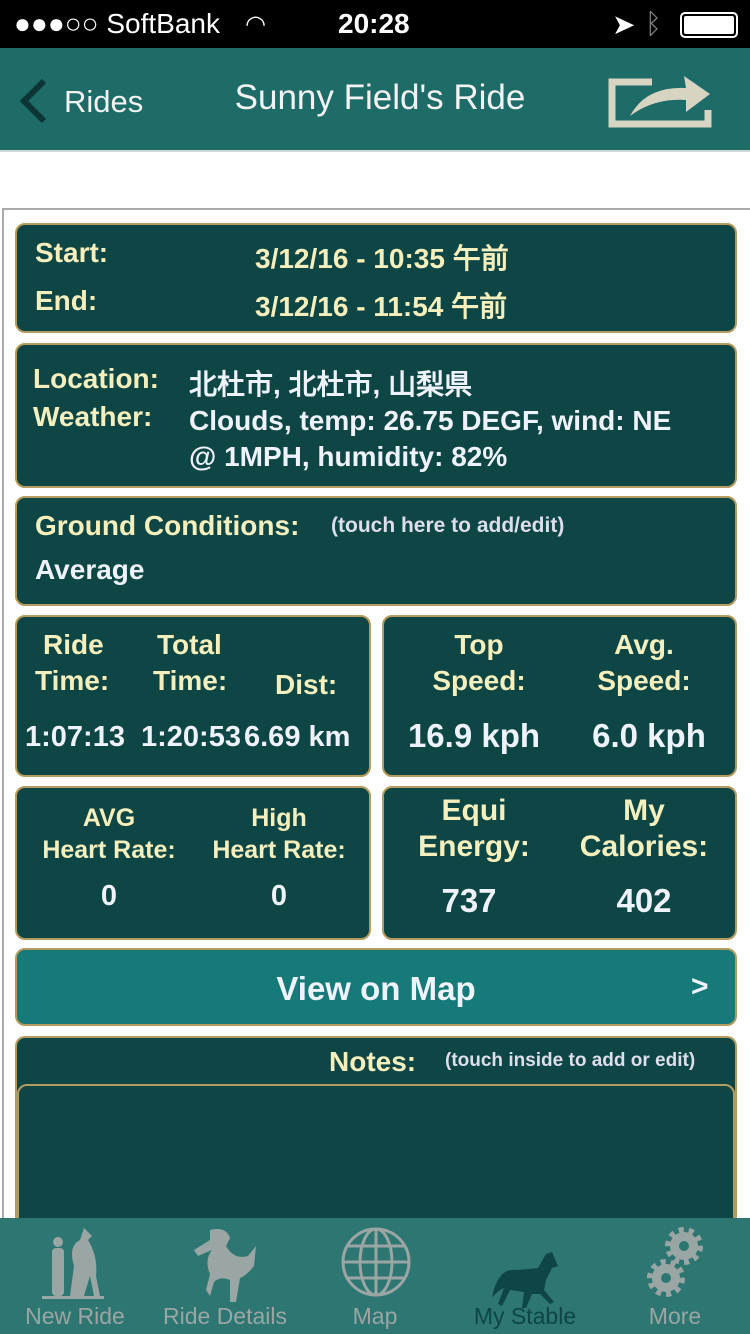 Image resolution: width=750 pixels, height=1334 pixels. What do you see at coordinates (306, 684) in the screenshot?
I see `distance-label: Dist:` at bounding box center [306, 684].